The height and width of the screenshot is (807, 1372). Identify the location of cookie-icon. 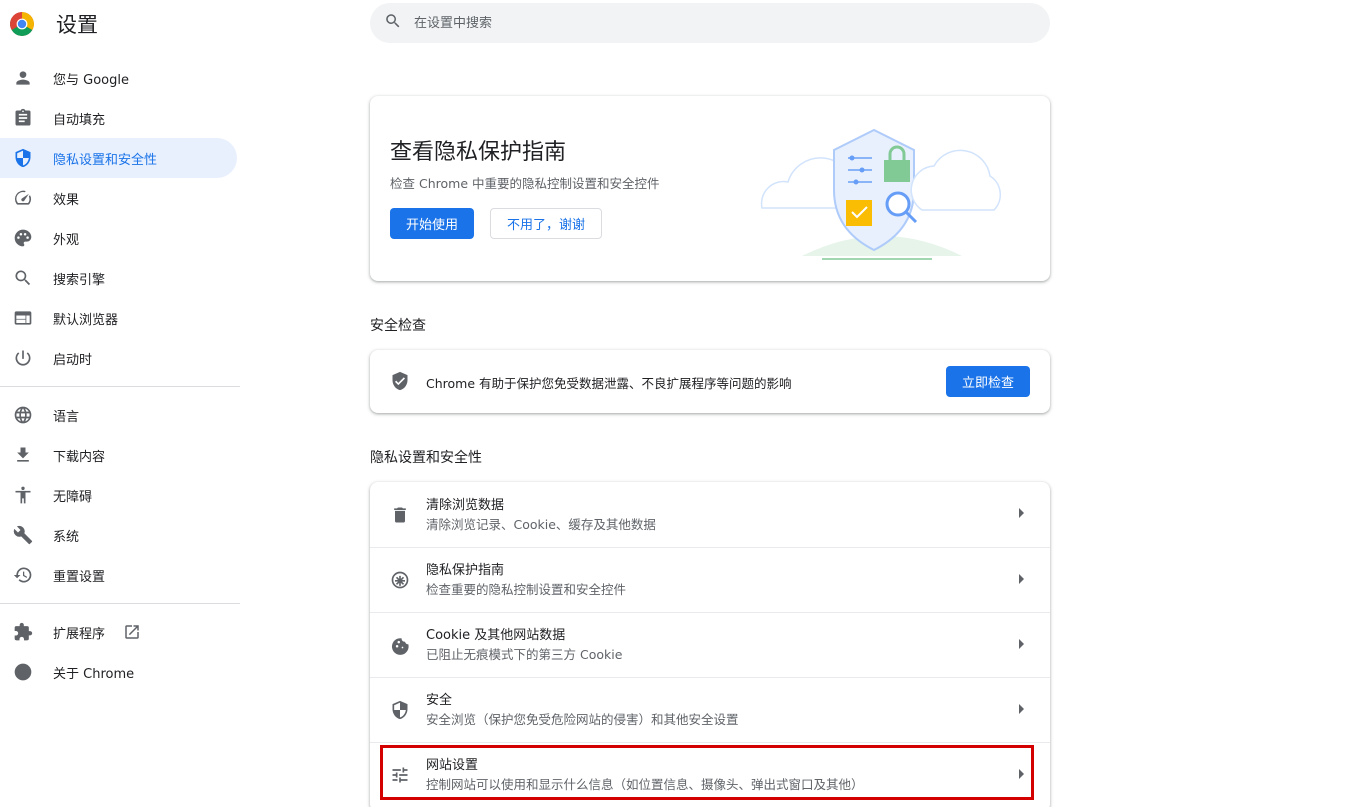
(400, 645).